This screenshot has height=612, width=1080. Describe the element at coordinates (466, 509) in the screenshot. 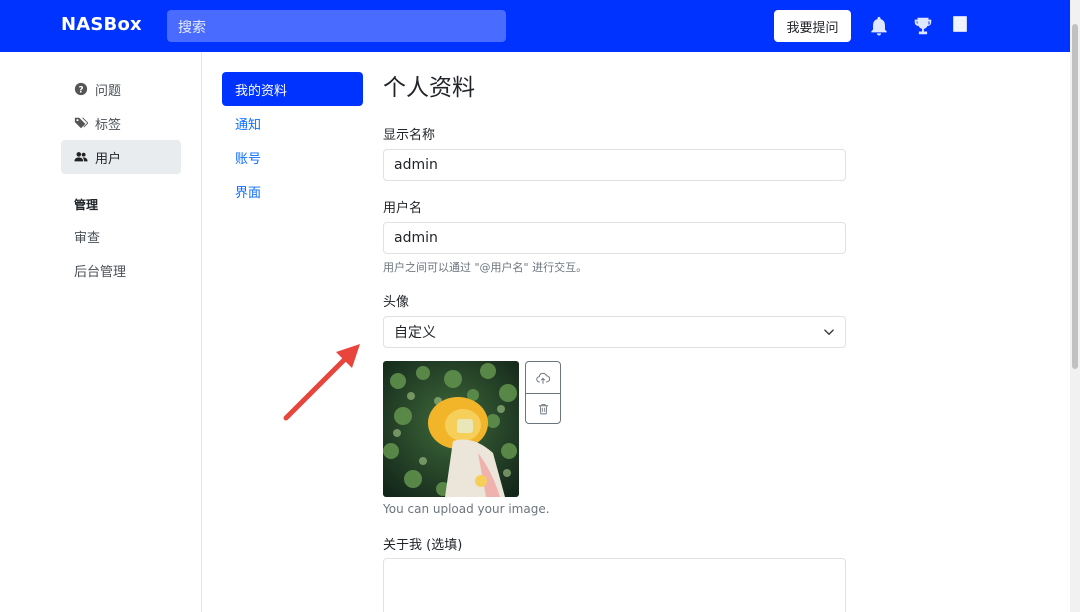

I see `avatar-help-text: You can upload your image.` at that location.